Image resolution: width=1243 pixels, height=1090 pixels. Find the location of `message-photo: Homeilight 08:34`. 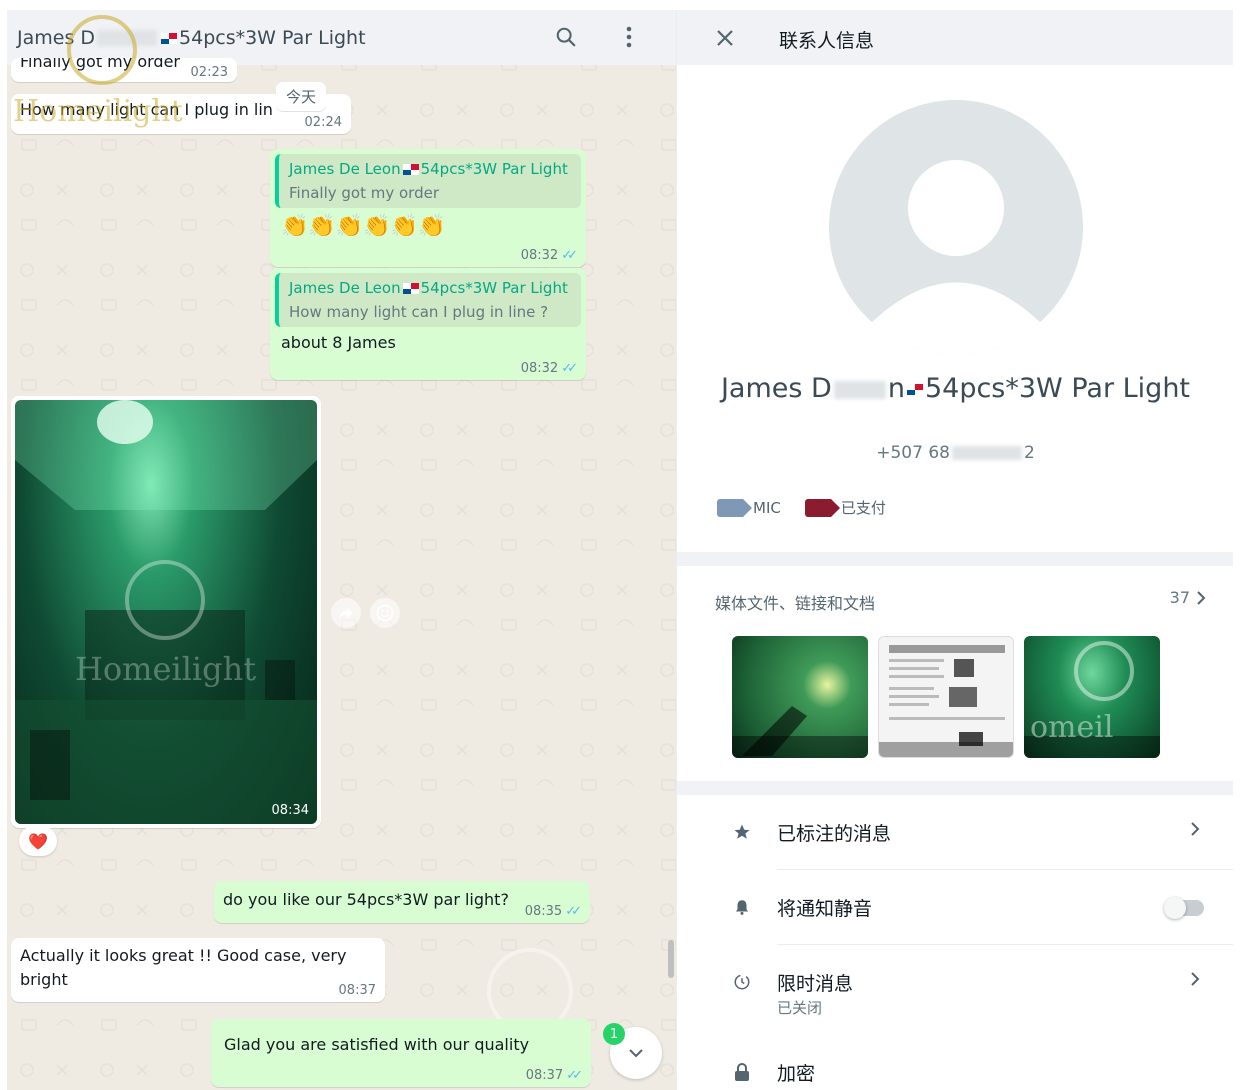

message-photo: Homeilight 08:34 is located at coordinates (166, 612).